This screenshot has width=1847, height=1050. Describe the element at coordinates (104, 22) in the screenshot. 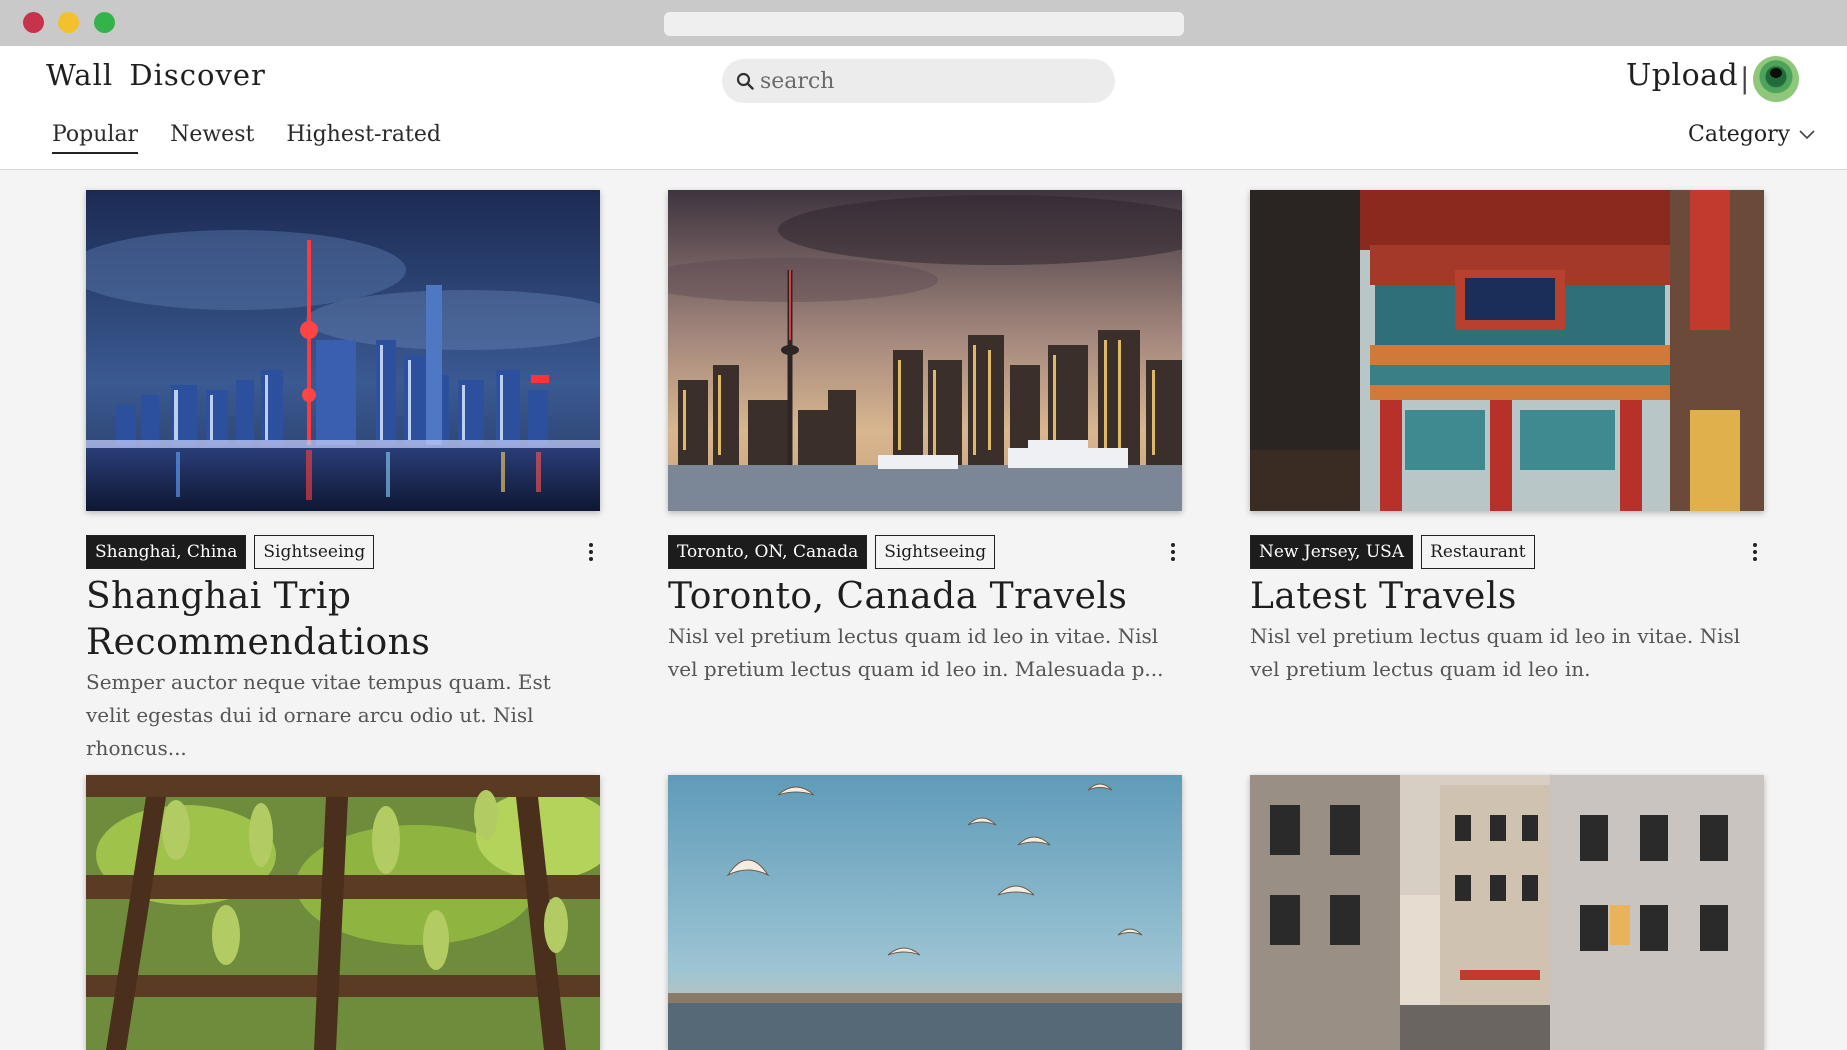

I see `maximize-window-button` at that location.